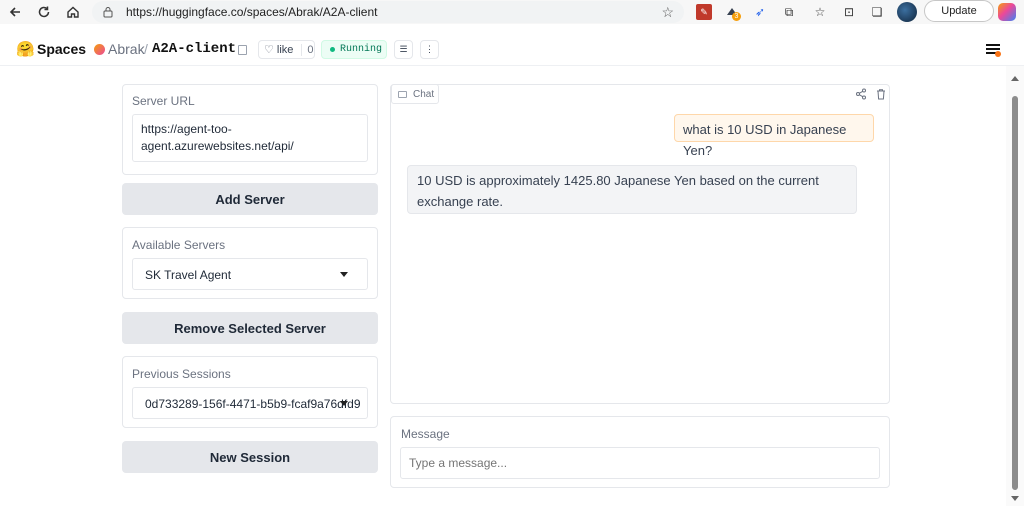  What do you see at coordinates (1007, 12) in the screenshot?
I see `copilot-icon` at bounding box center [1007, 12].